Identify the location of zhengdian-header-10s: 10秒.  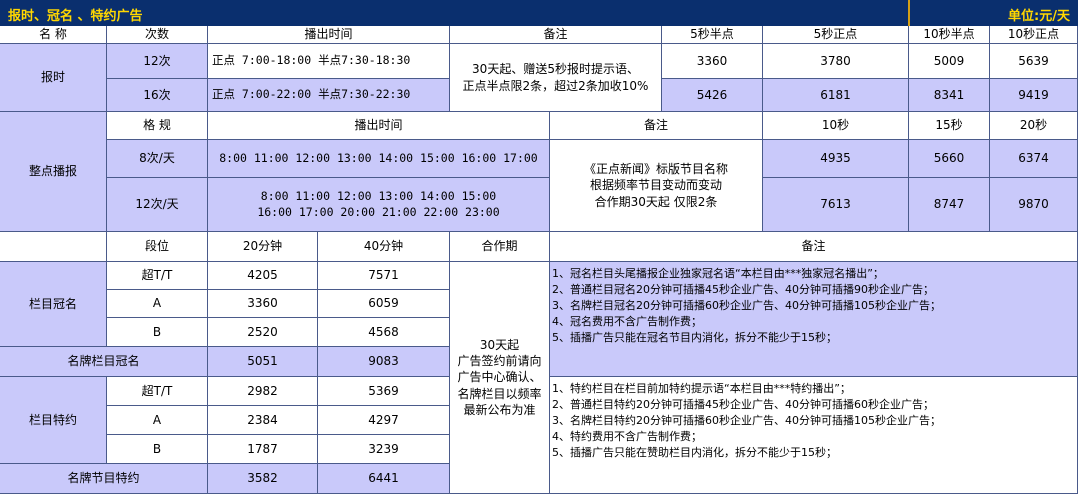
(836, 126).